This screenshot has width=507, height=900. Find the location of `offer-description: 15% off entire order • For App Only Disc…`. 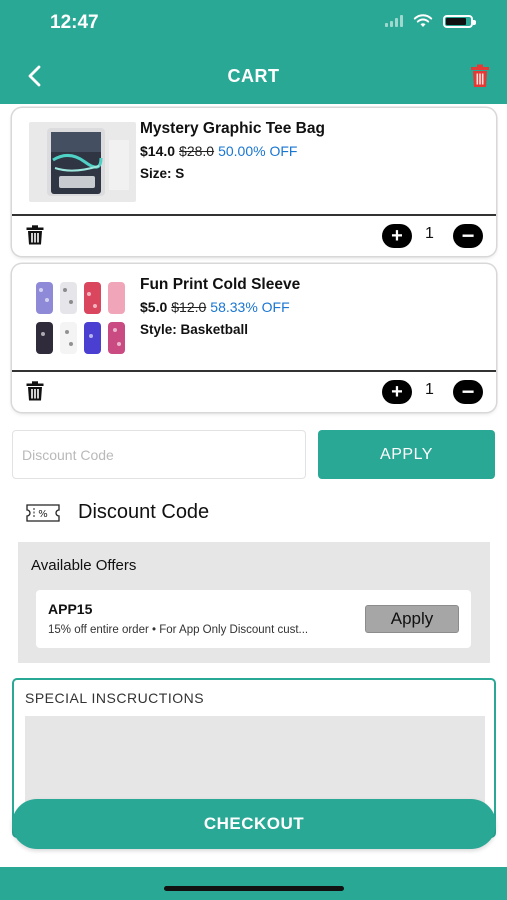

offer-description: 15% off entire order • For App Only Disc… is located at coordinates (178, 630).